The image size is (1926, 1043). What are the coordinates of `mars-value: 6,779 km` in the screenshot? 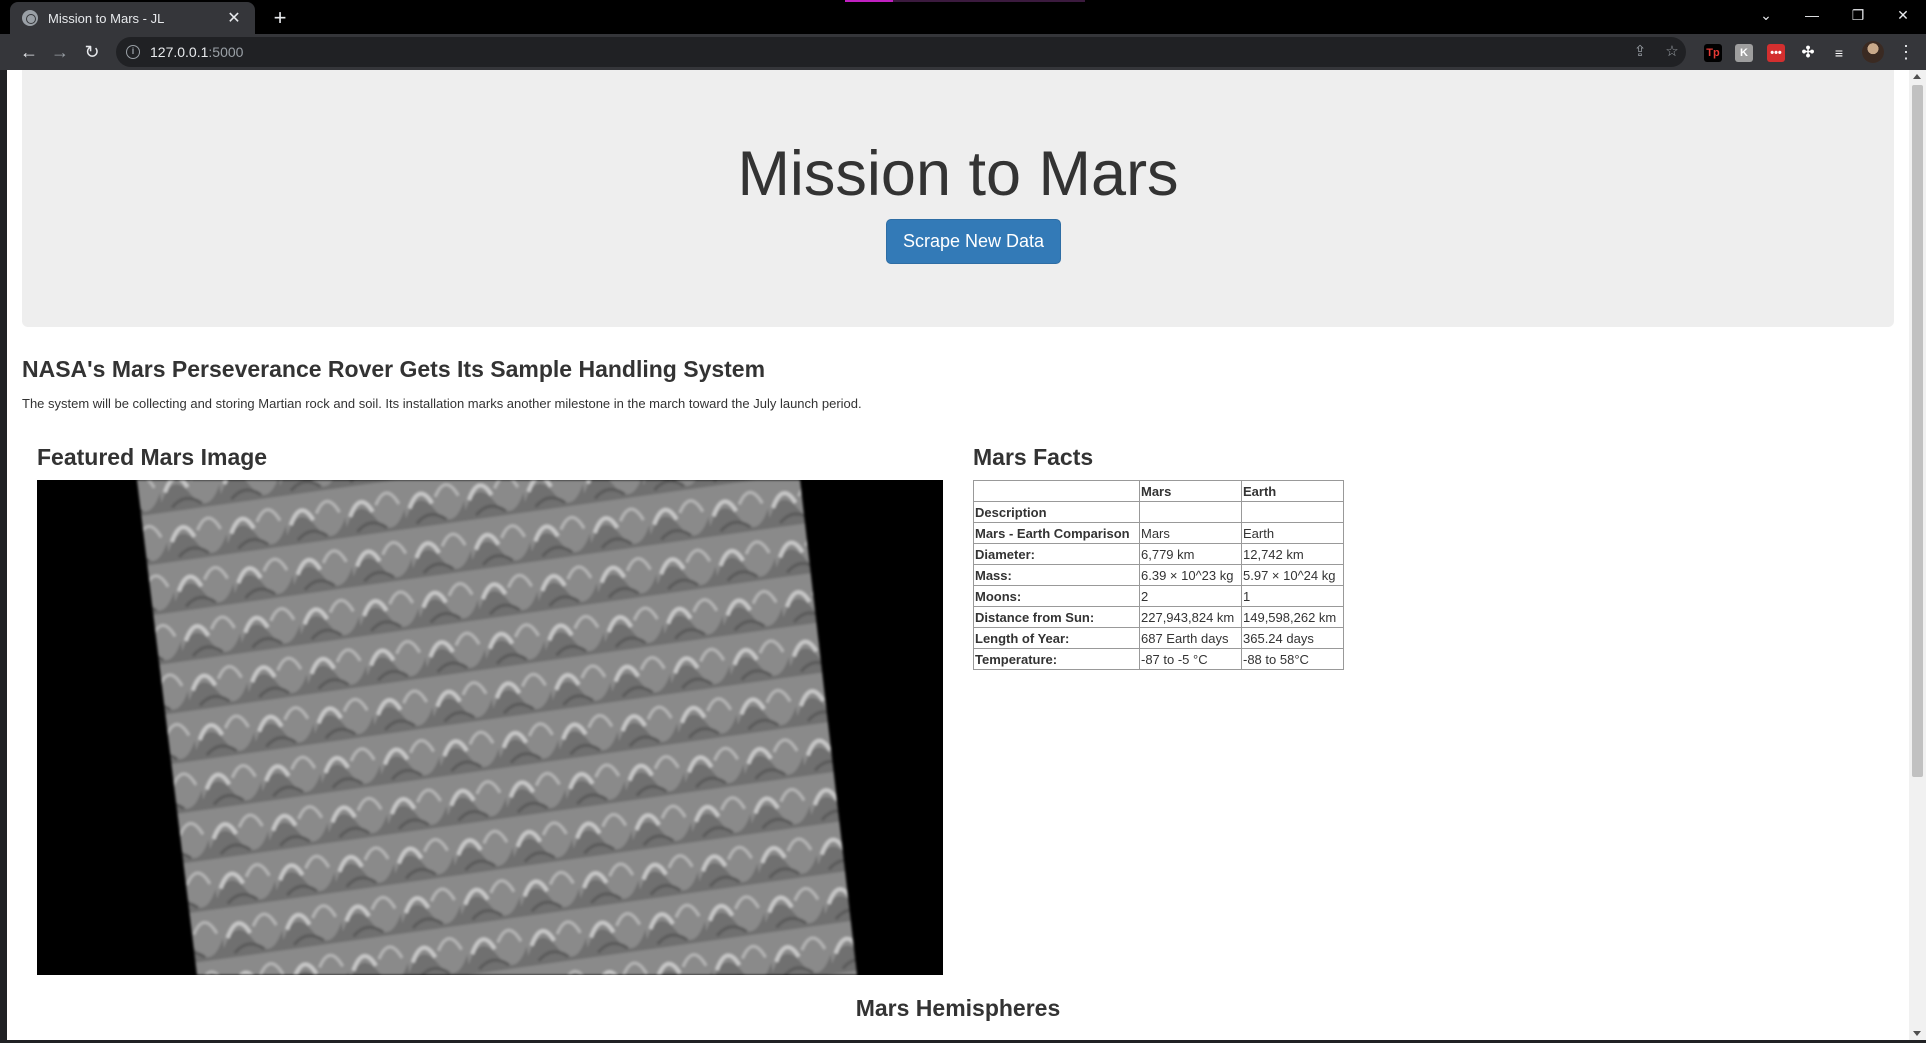 It's located at (1190, 554).